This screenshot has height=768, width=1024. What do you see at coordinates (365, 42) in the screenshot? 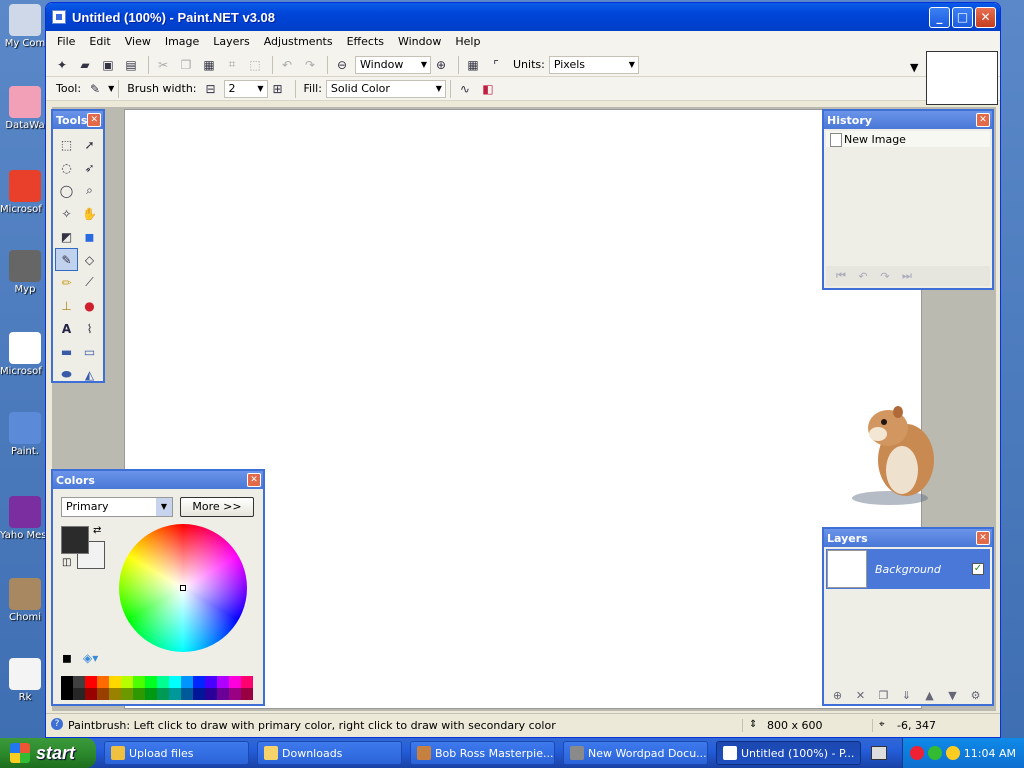
I see `menu-effects: Effects` at bounding box center [365, 42].